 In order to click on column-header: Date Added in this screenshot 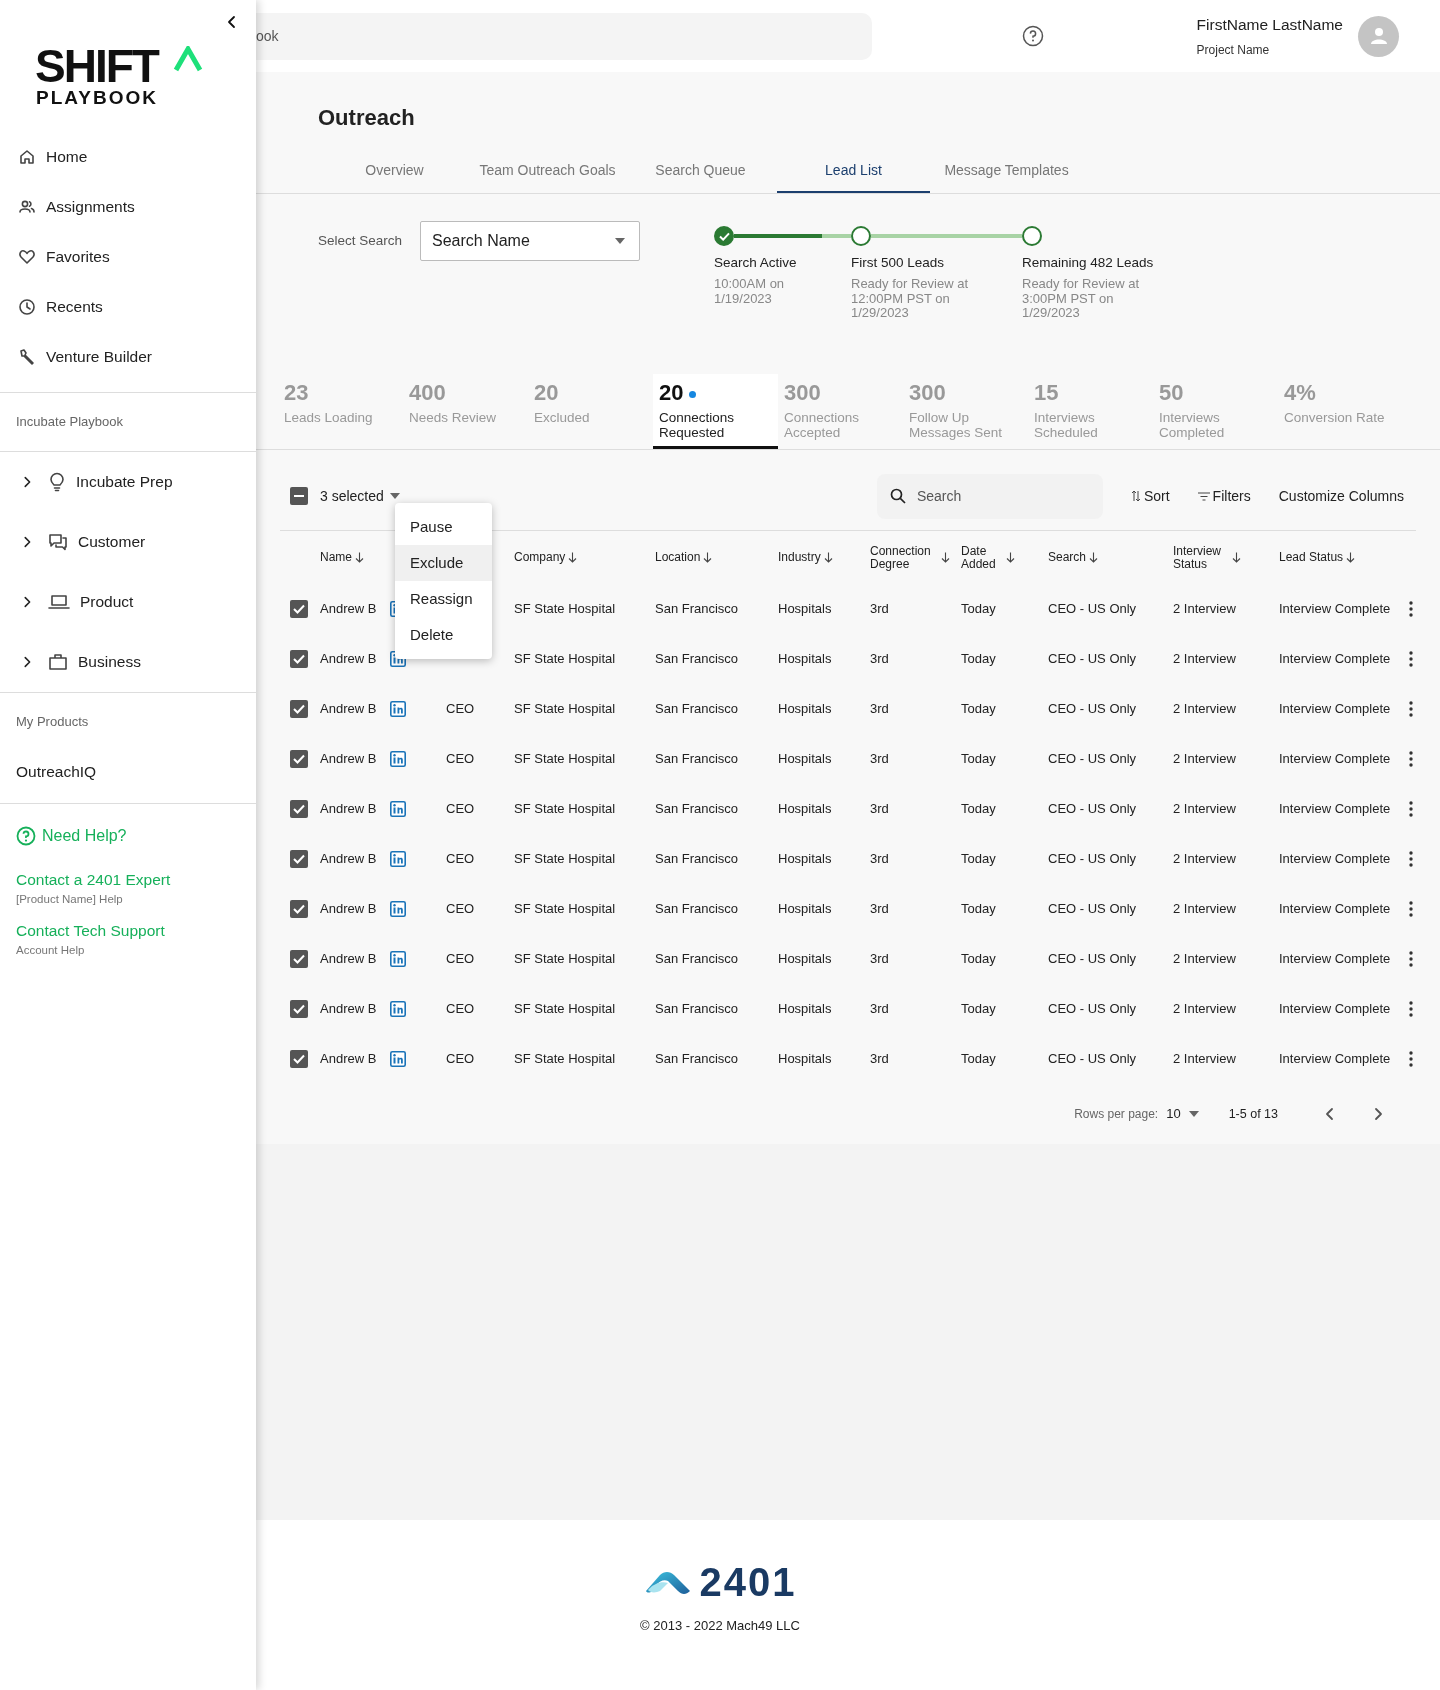, I will do `click(1004, 557)`.